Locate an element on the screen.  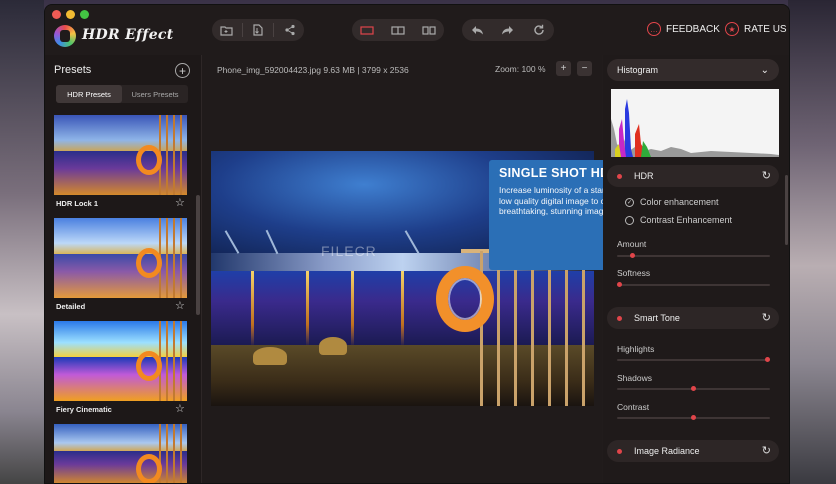
share-icon is located at coordinates (290, 30).